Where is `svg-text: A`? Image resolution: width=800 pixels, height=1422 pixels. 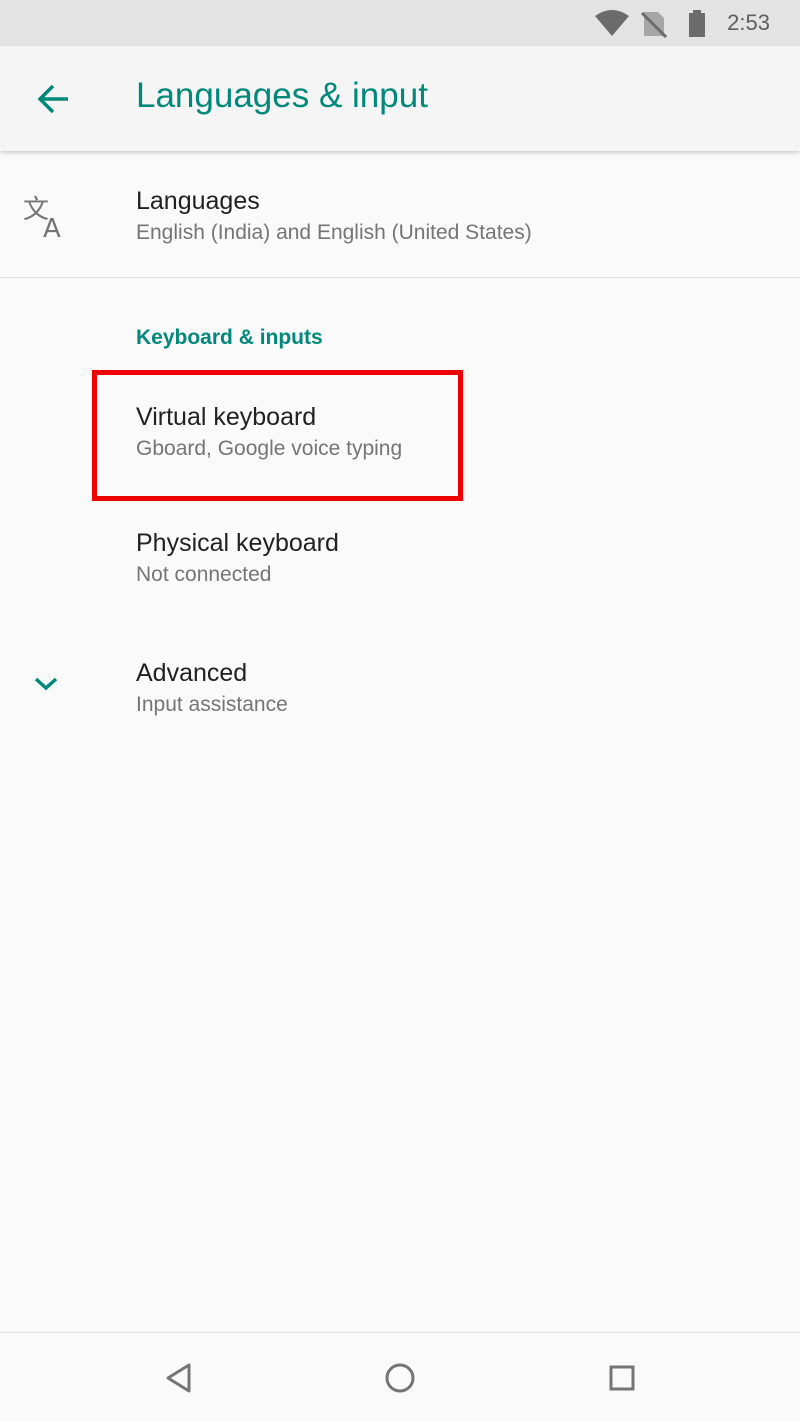 svg-text: A is located at coordinates (52, 227).